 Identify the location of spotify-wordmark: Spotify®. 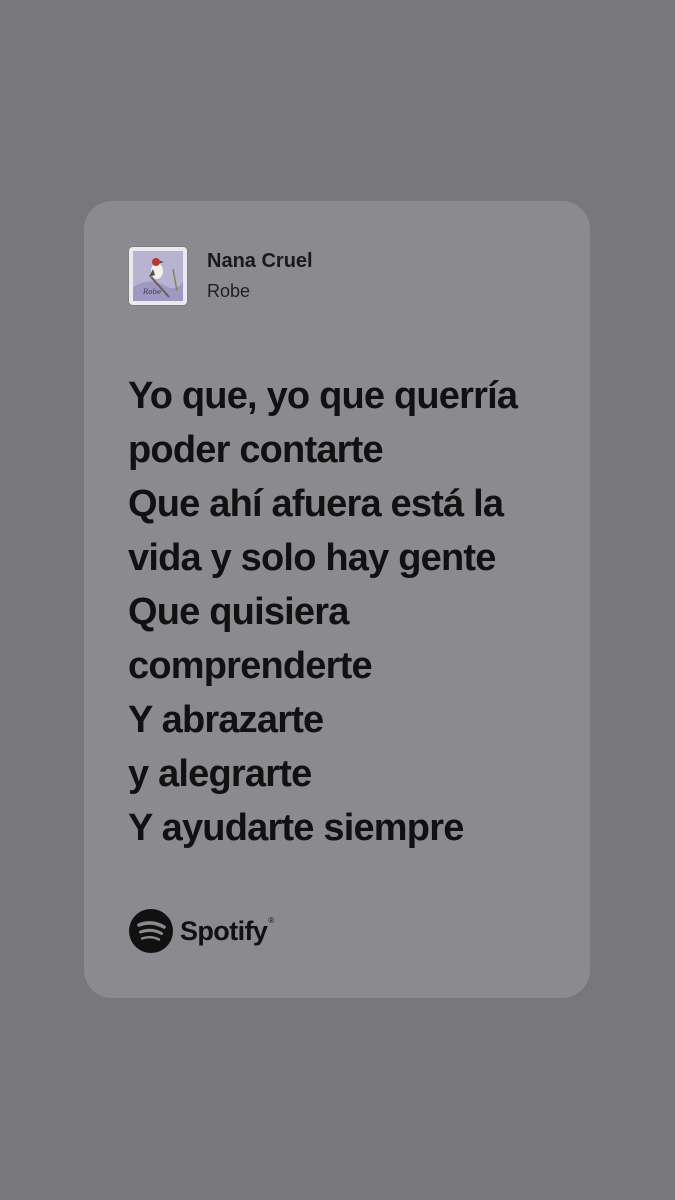
(227, 930).